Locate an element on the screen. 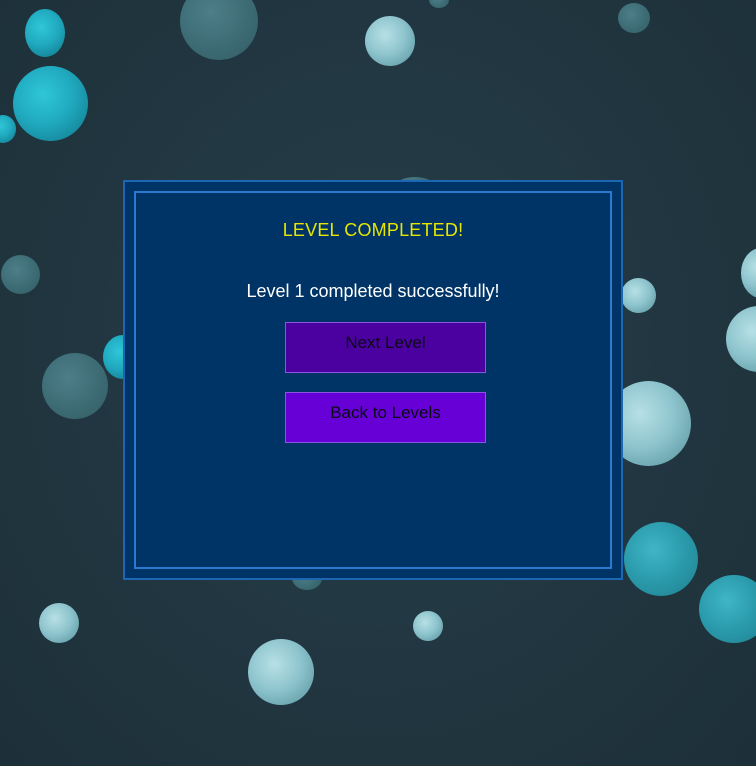 This screenshot has height=766, width=756. dialog-title: LEVEL COMPLETED! is located at coordinates (373, 230).